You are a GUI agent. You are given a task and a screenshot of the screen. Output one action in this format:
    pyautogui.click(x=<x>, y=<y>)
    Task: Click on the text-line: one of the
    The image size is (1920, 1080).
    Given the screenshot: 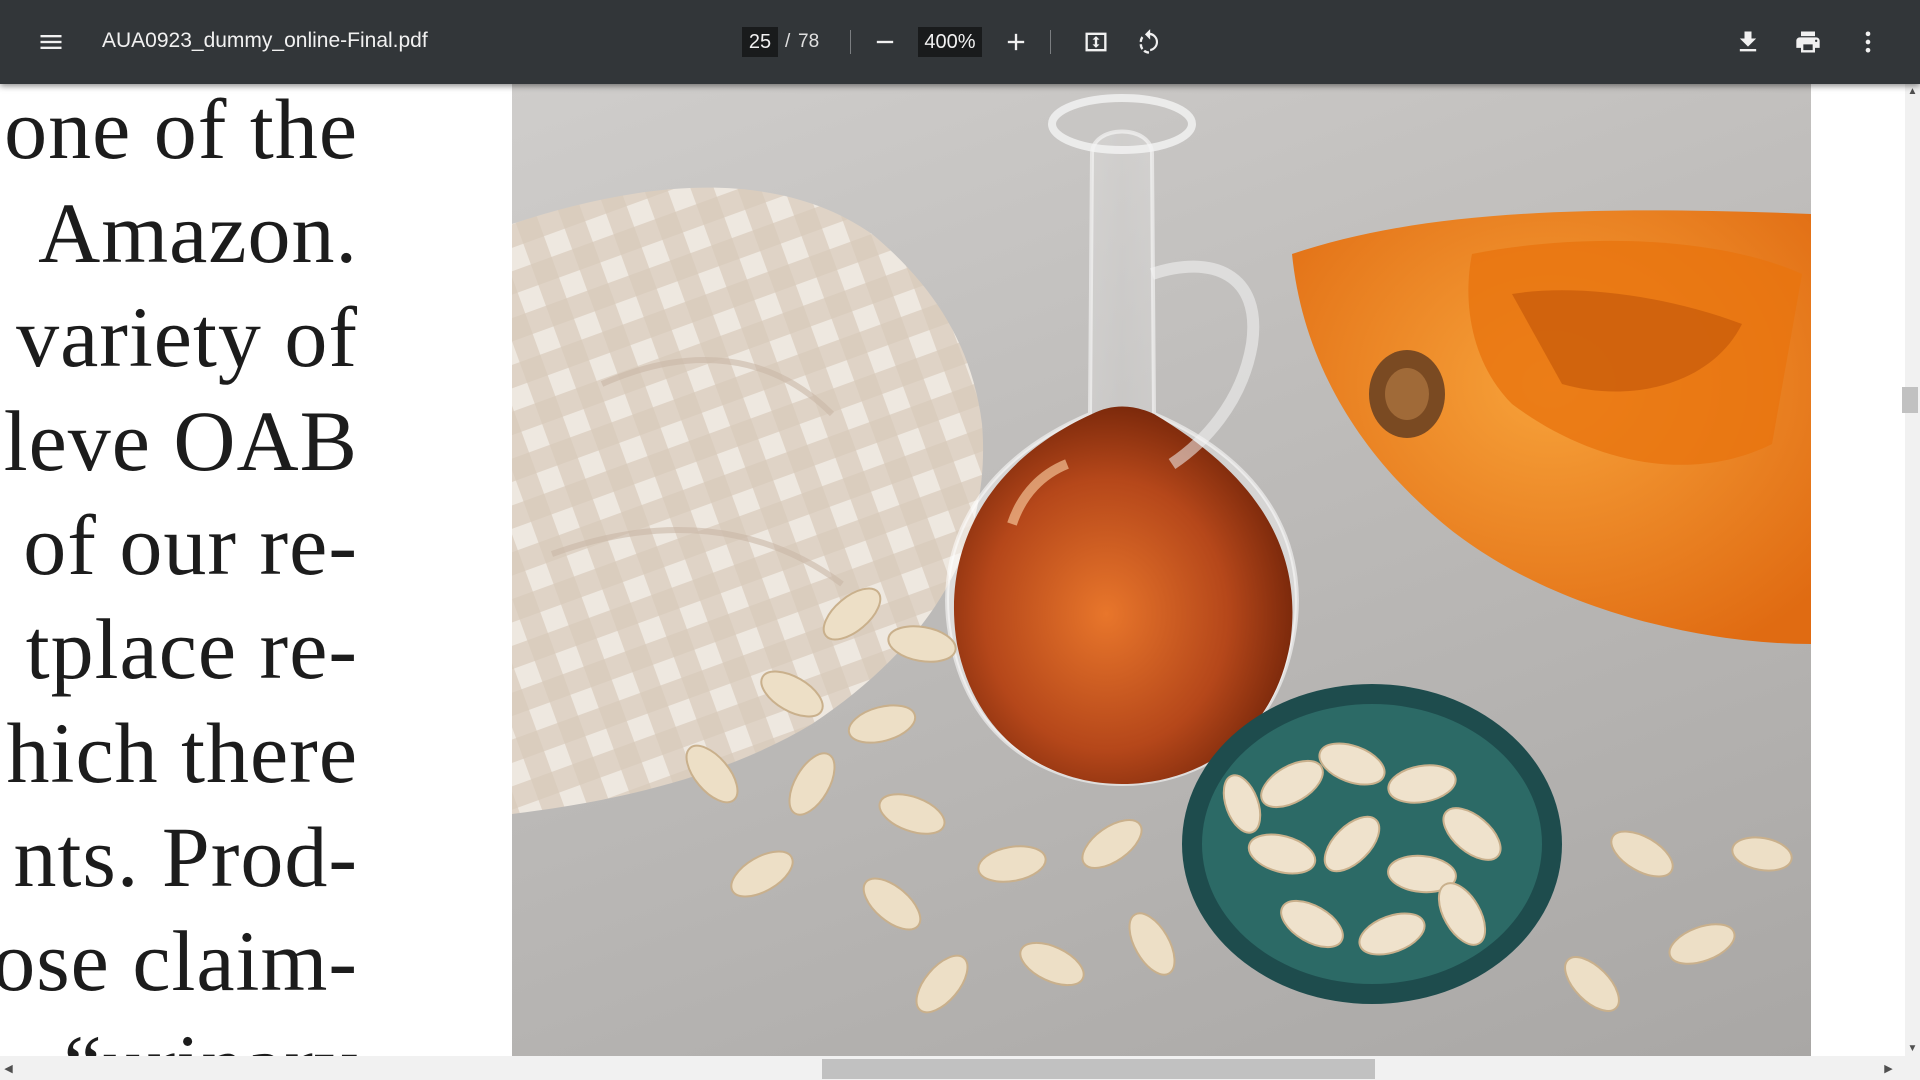 What is the action you would take?
    pyautogui.click(x=181, y=130)
    